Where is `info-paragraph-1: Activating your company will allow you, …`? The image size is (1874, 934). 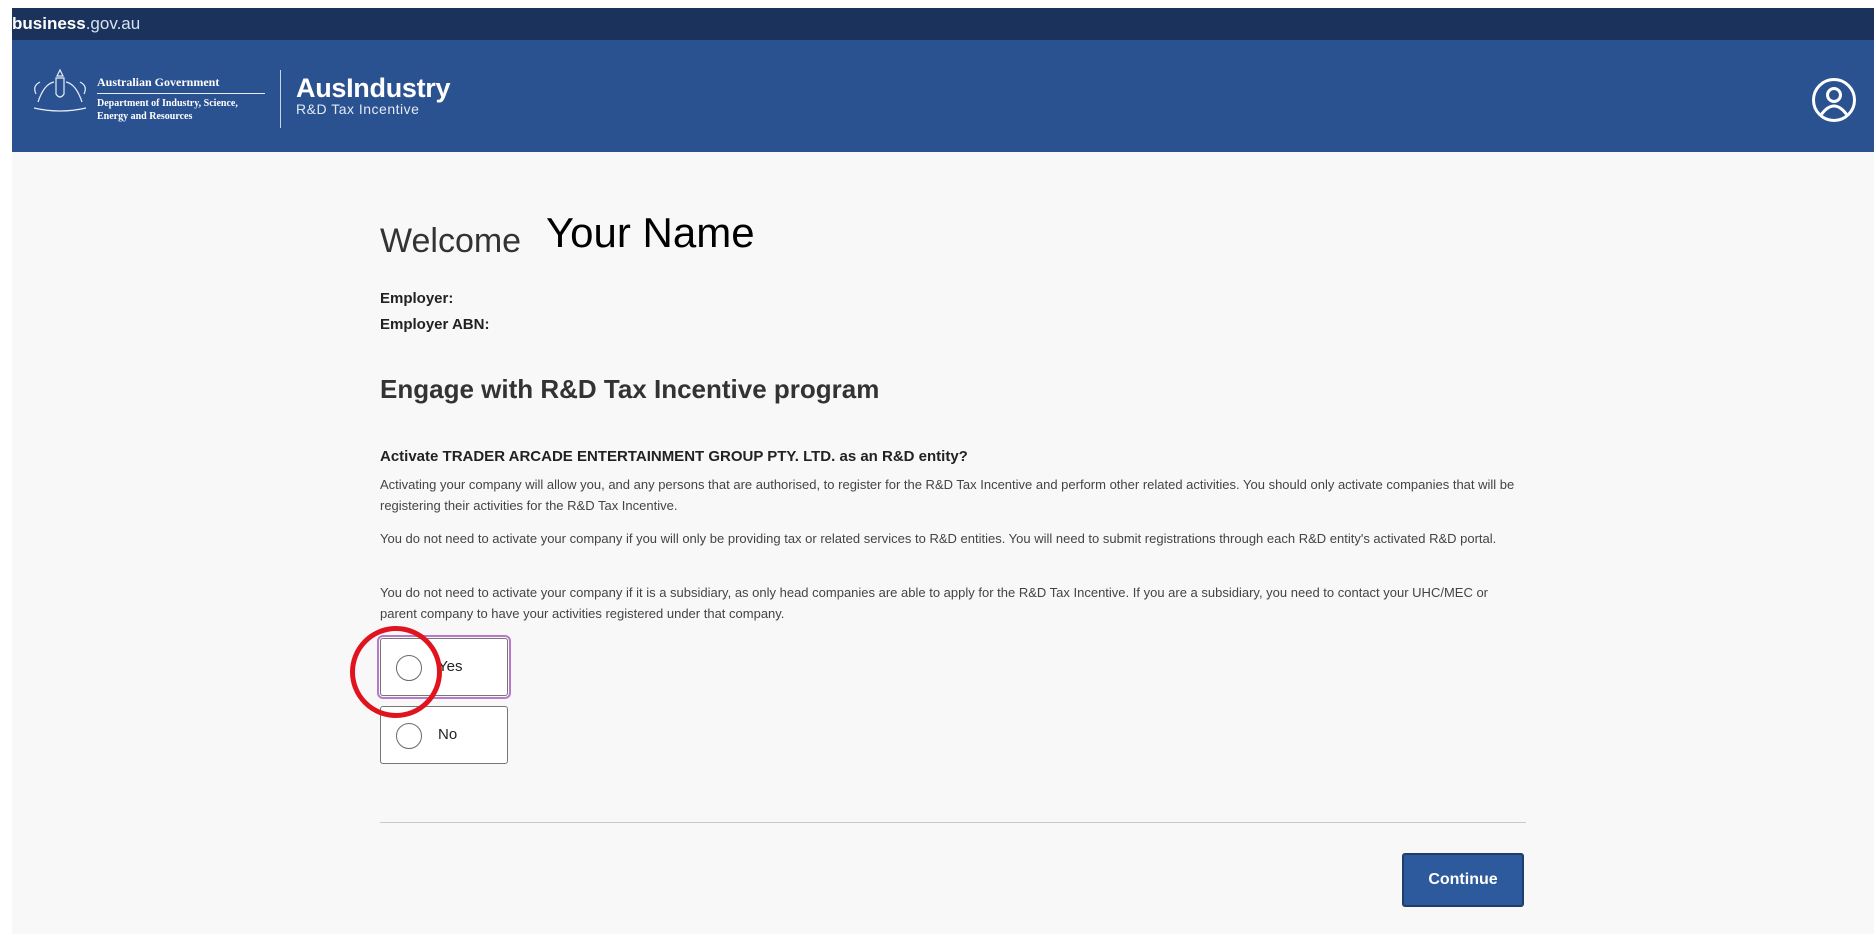 info-paragraph-1: Activating your company will allow you, … is located at coordinates (947, 495).